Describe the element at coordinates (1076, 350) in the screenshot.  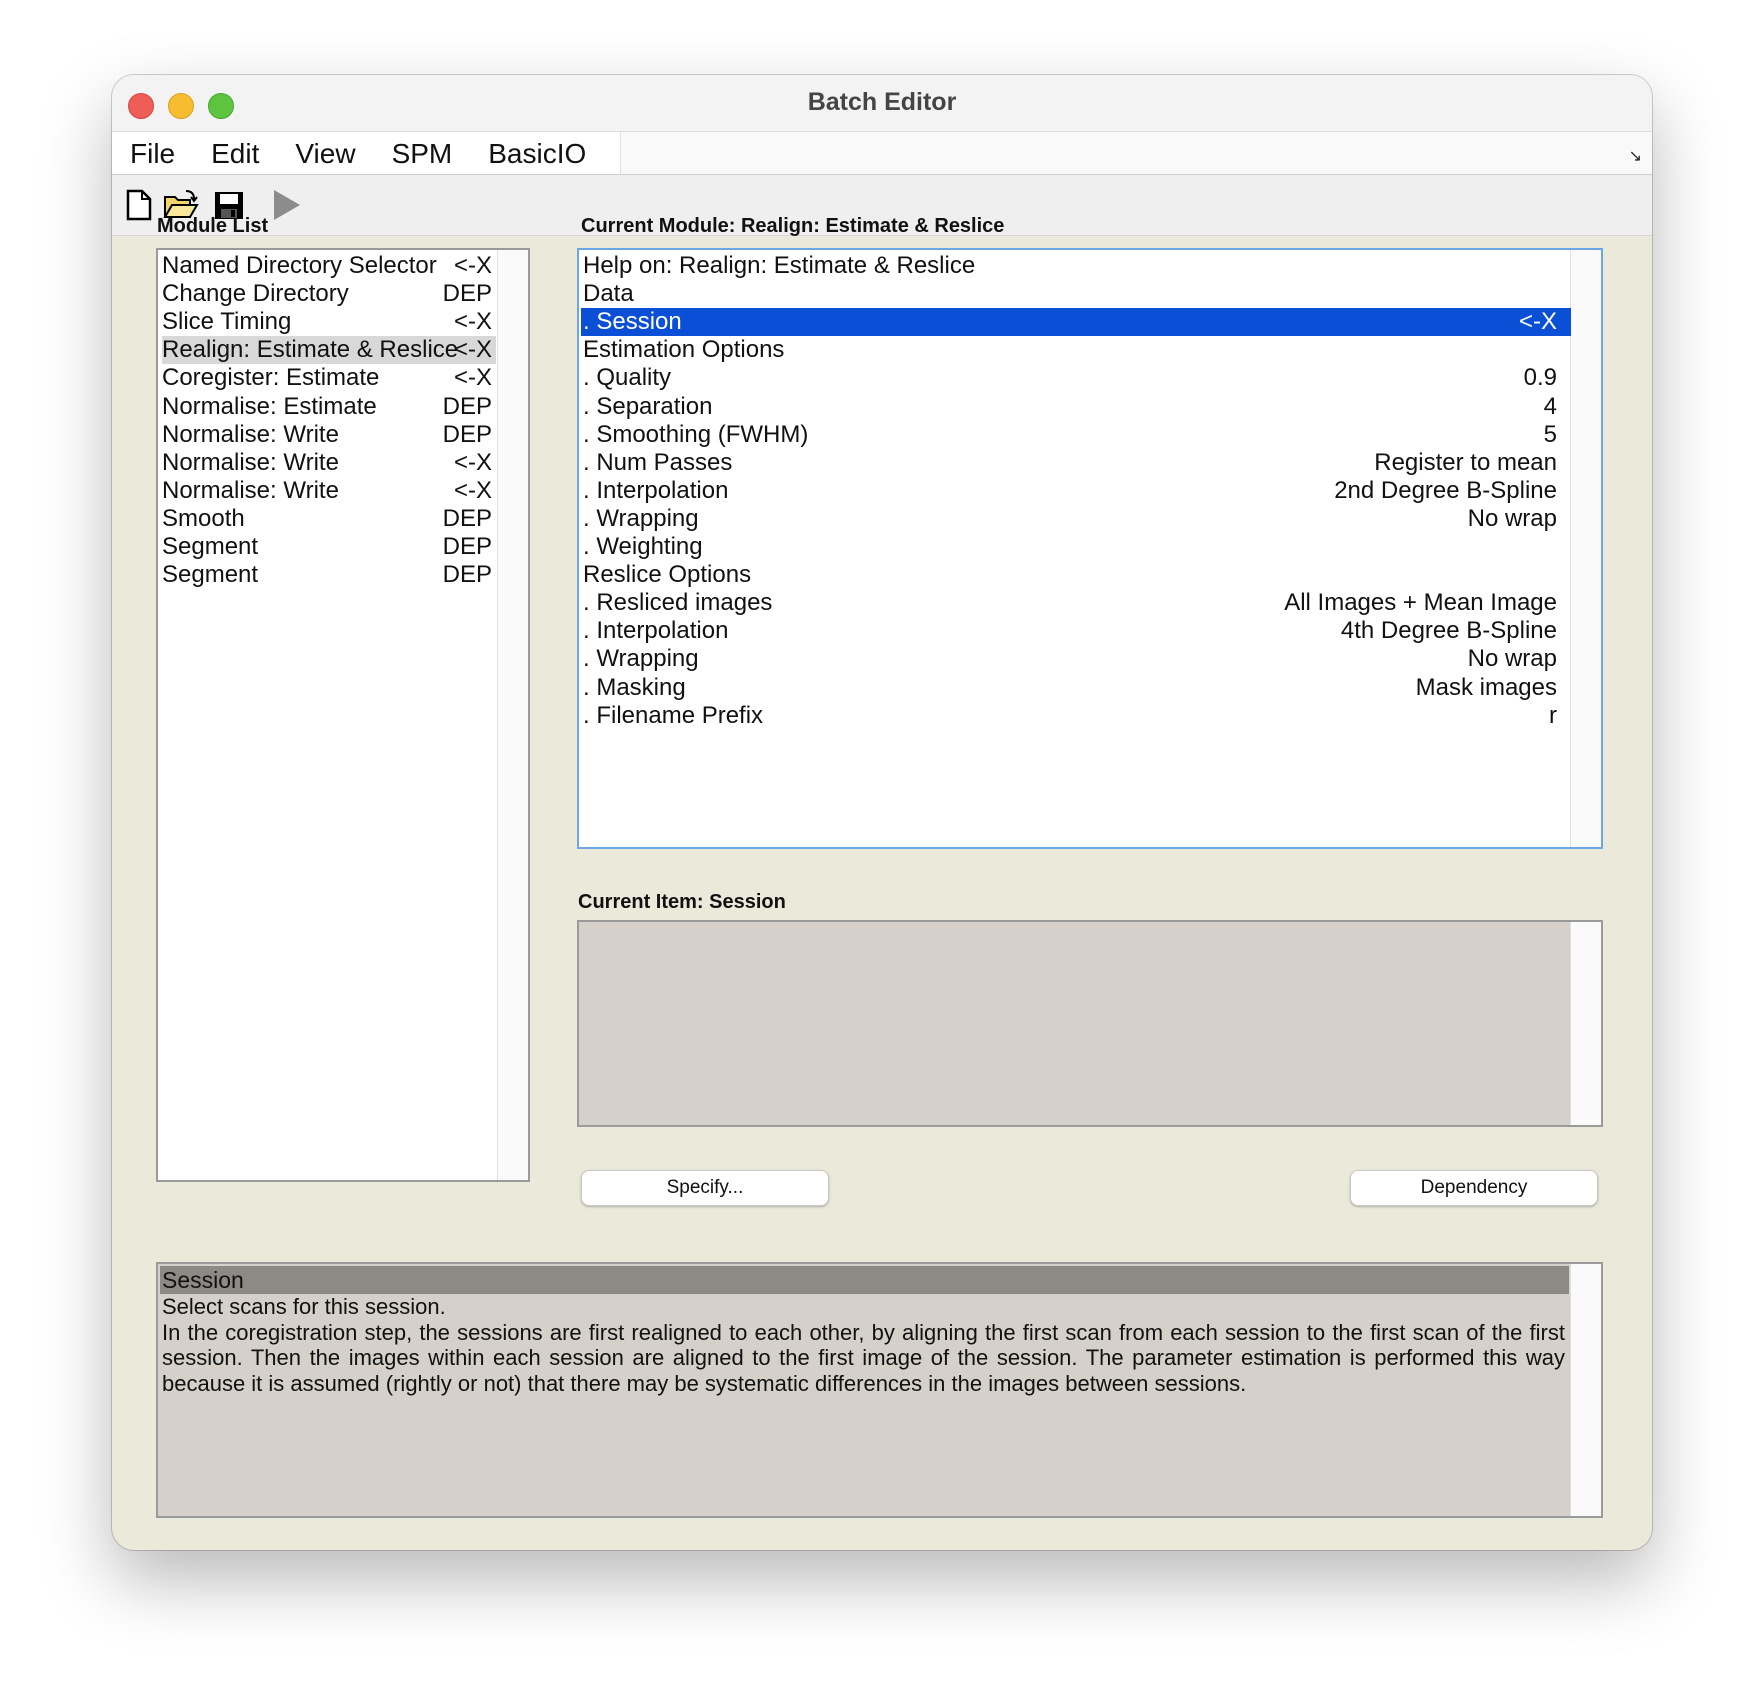
I see `module-option-row: Estimation Options` at that location.